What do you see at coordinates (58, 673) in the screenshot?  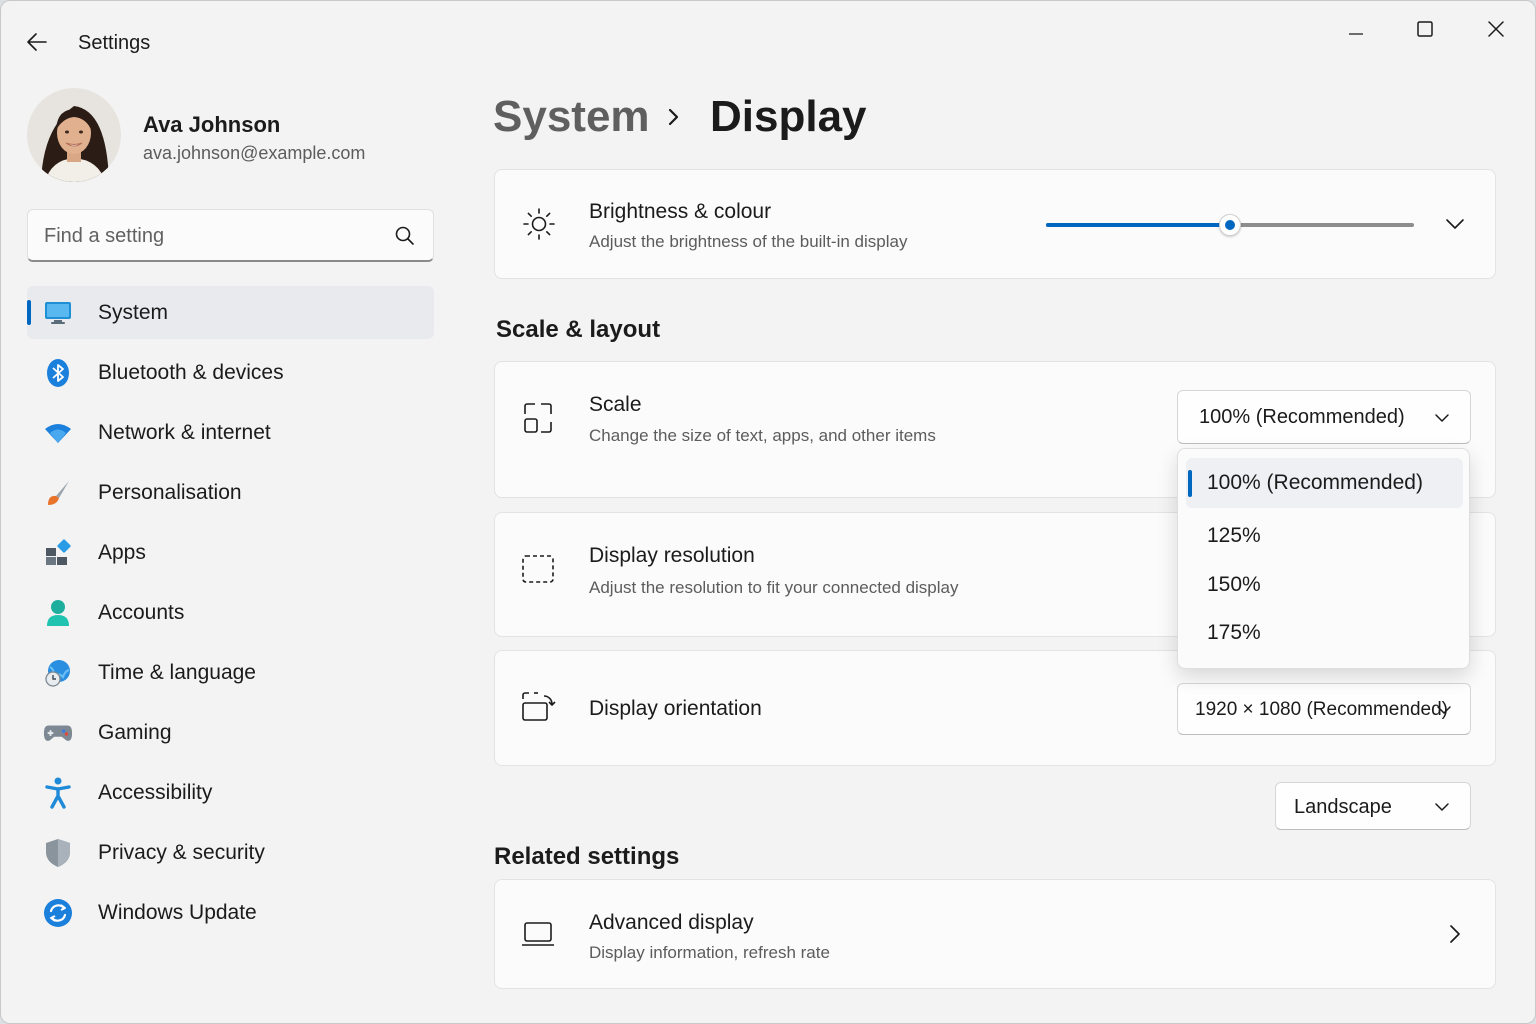 I see `globe-clock-icon` at bounding box center [58, 673].